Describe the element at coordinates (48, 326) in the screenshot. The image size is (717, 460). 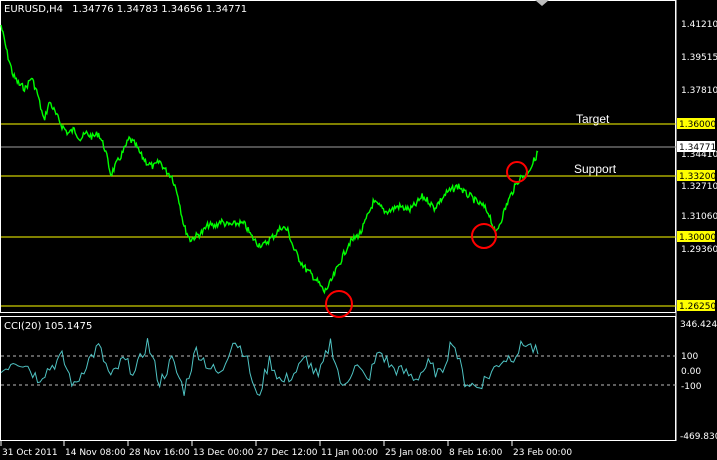
I see `cci-title: CCI(20) 105.1475` at that location.